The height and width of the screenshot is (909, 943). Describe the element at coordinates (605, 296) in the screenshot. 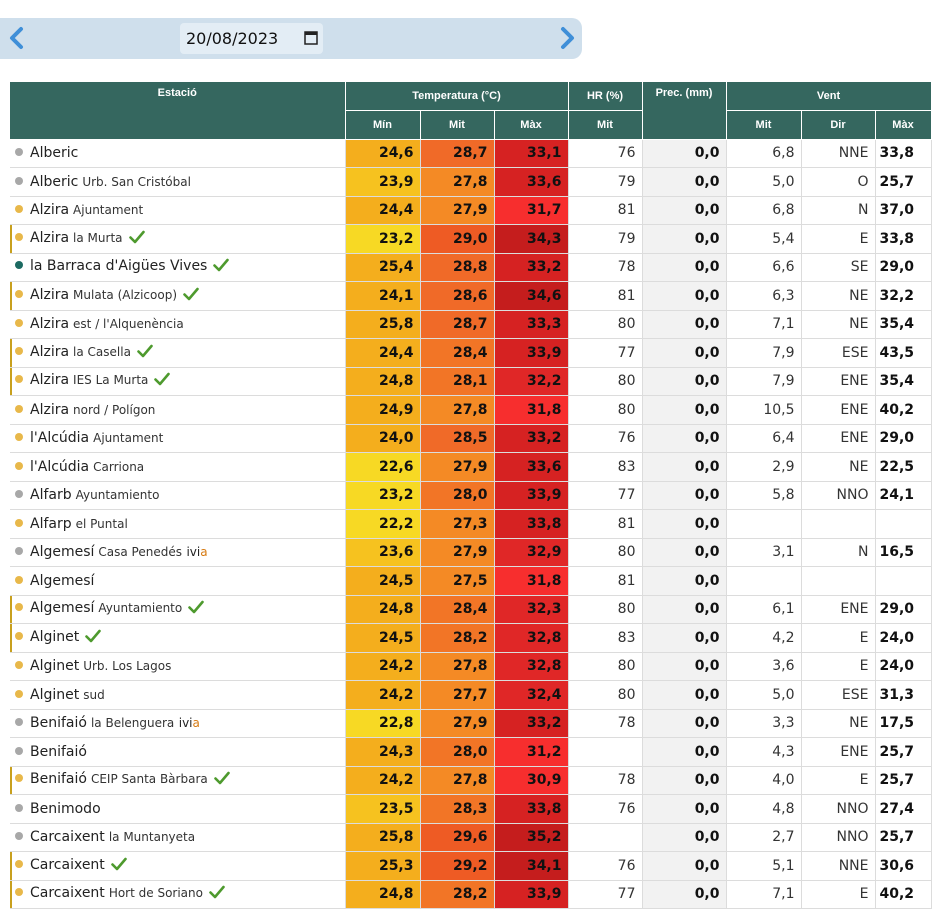

I see `humidity-cell: 81` at that location.